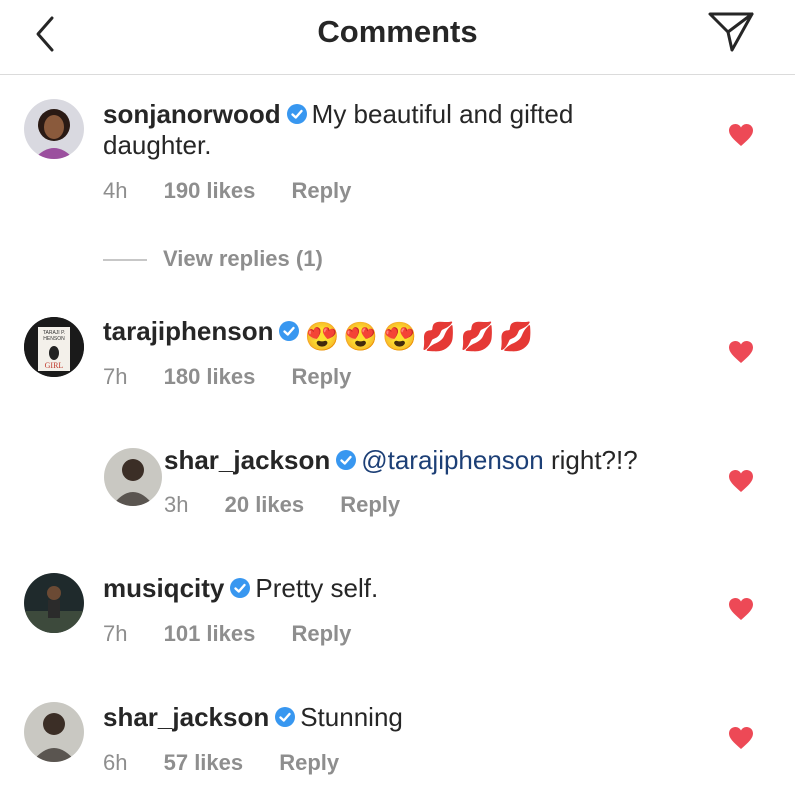 The image size is (795, 800). Describe the element at coordinates (351, 717) in the screenshot. I see `comment-text: Stunning` at that location.